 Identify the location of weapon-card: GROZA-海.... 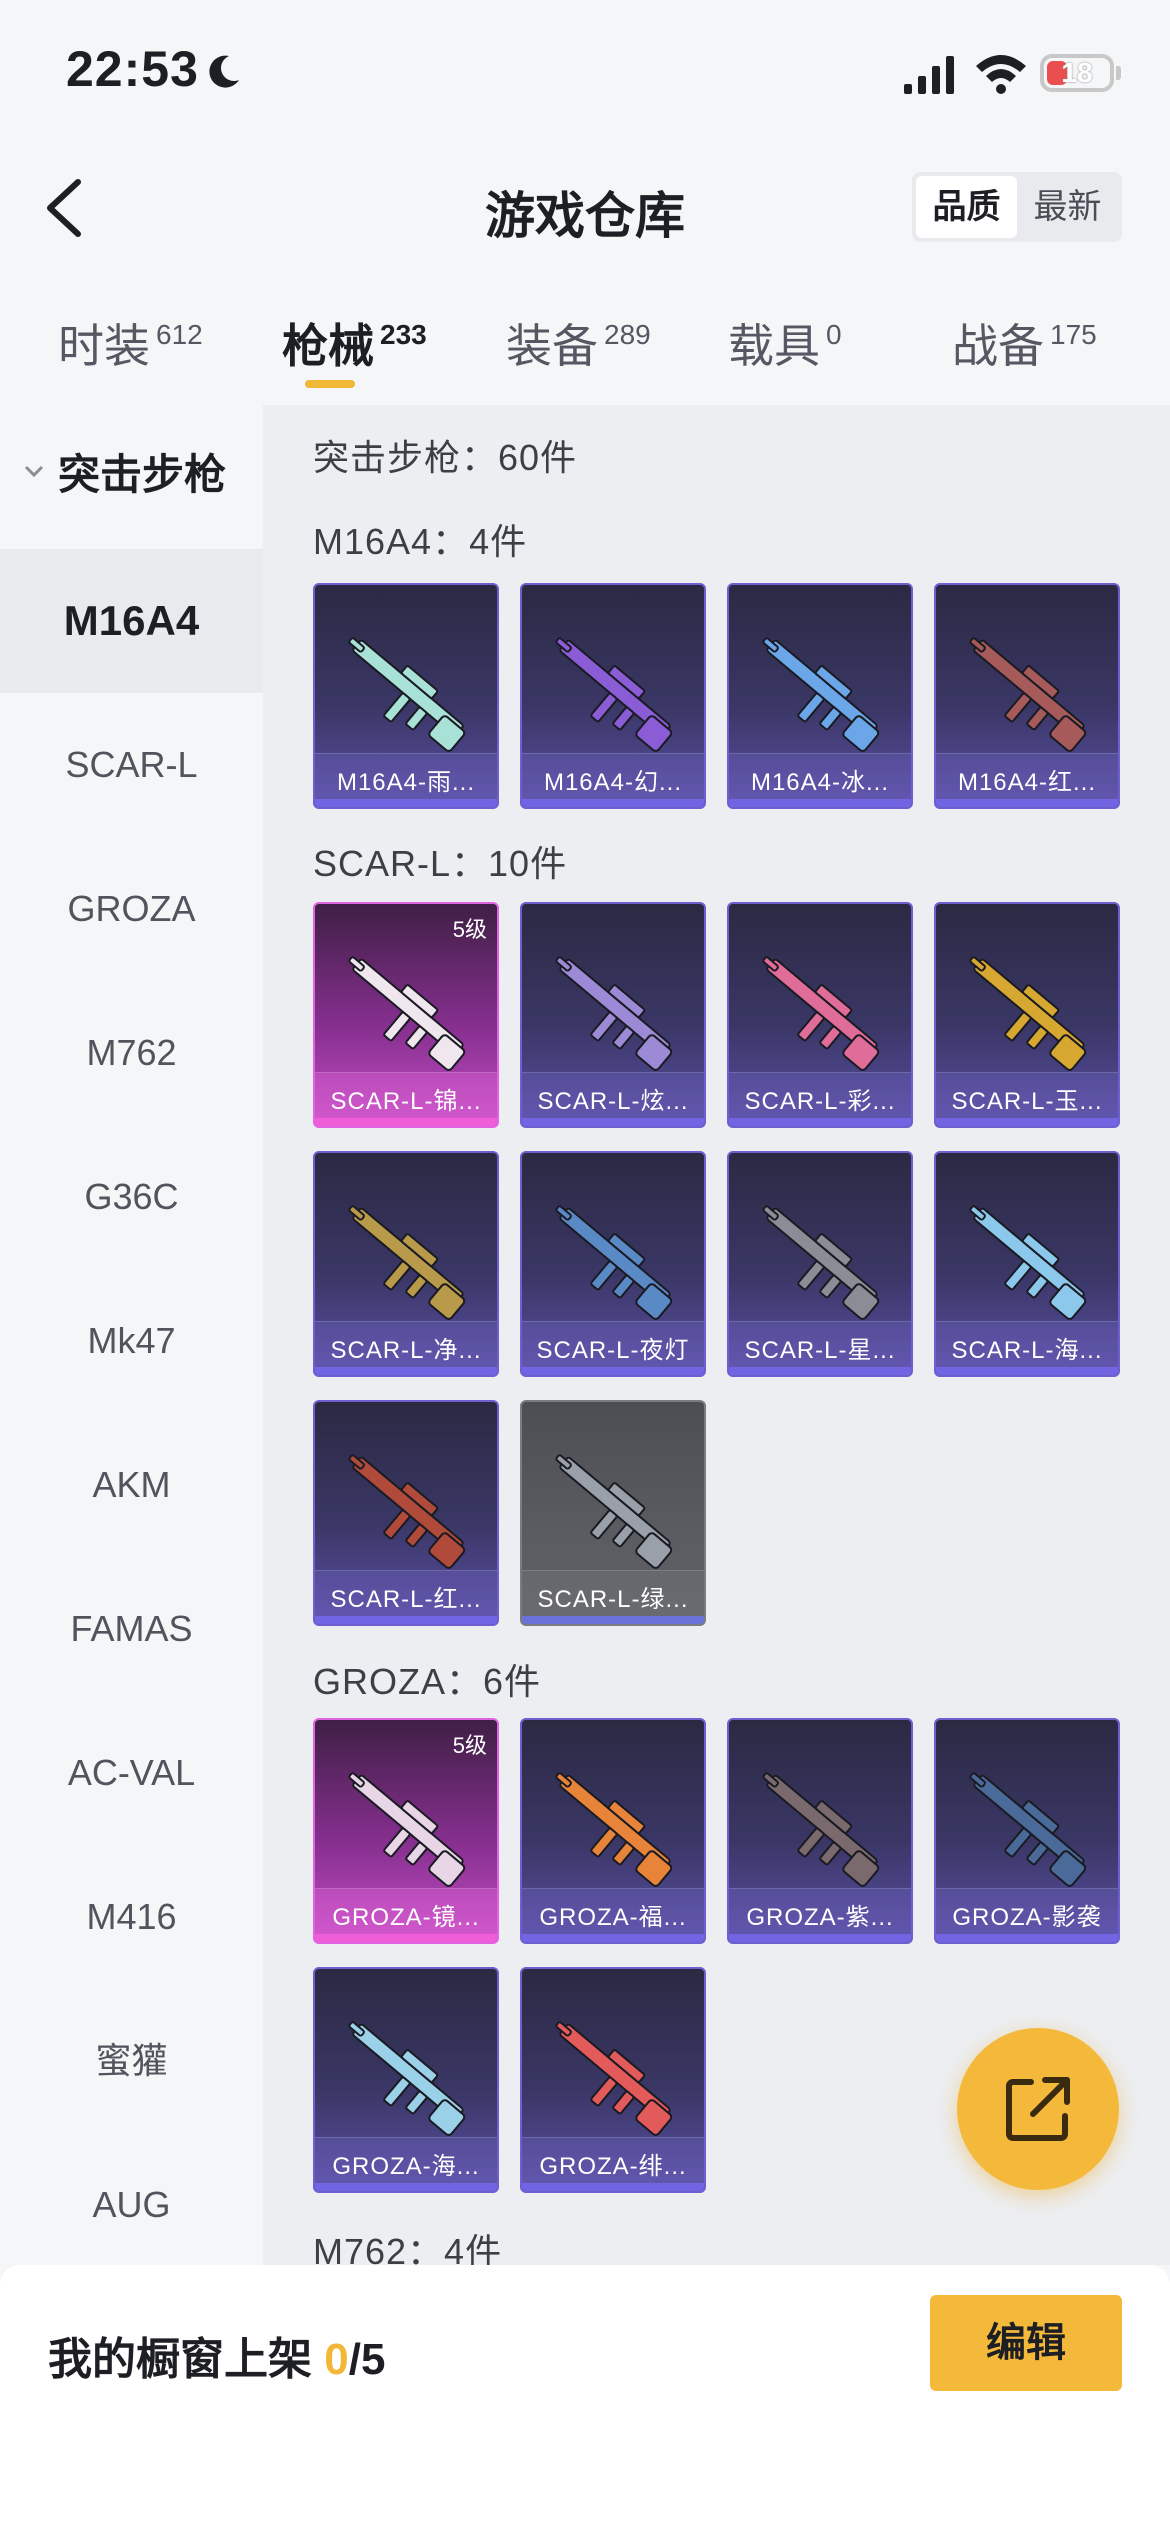
(406, 2080).